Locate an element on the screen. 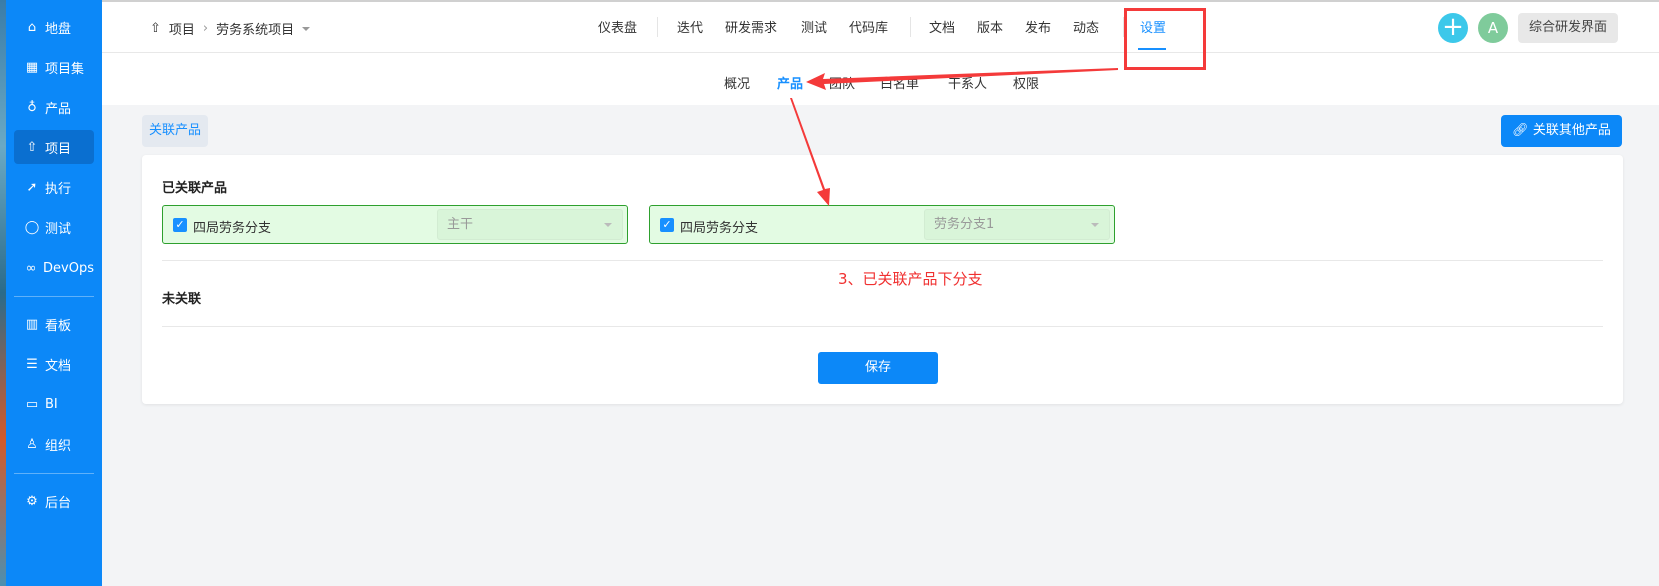 The width and height of the screenshot is (1659, 586). gear-icon: ⚙ is located at coordinates (32, 501).